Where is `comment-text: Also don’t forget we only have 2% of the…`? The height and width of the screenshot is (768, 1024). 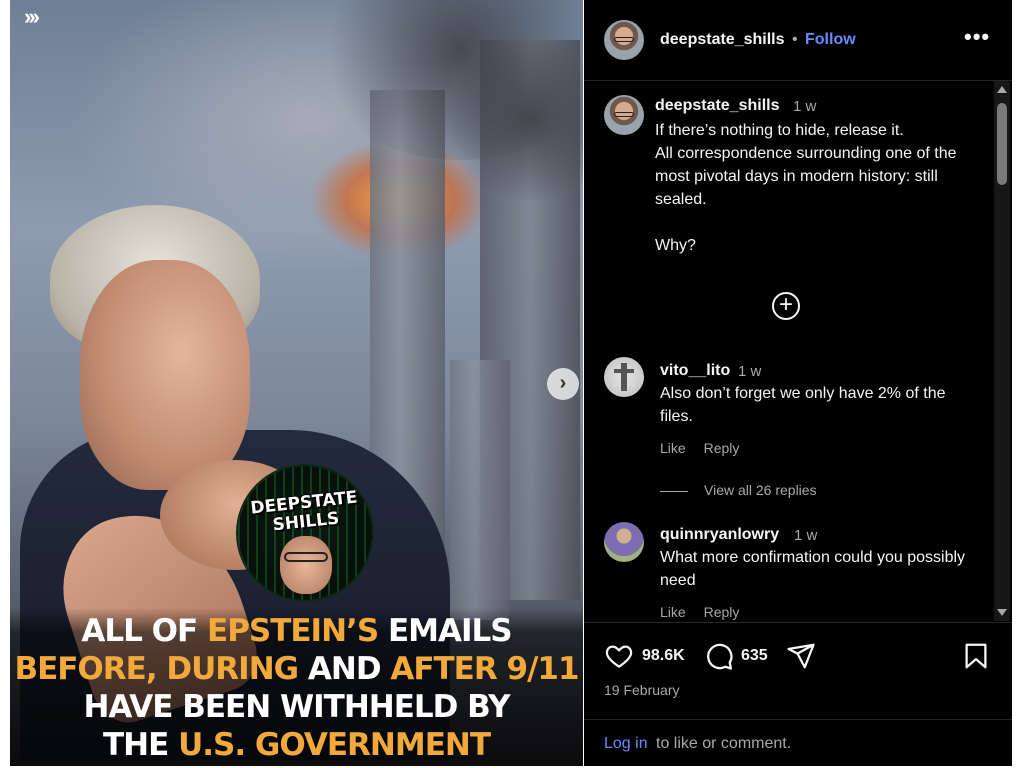 comment-text: Also don’t forget we only have 2% of the… is located at coordinates (803, 405).